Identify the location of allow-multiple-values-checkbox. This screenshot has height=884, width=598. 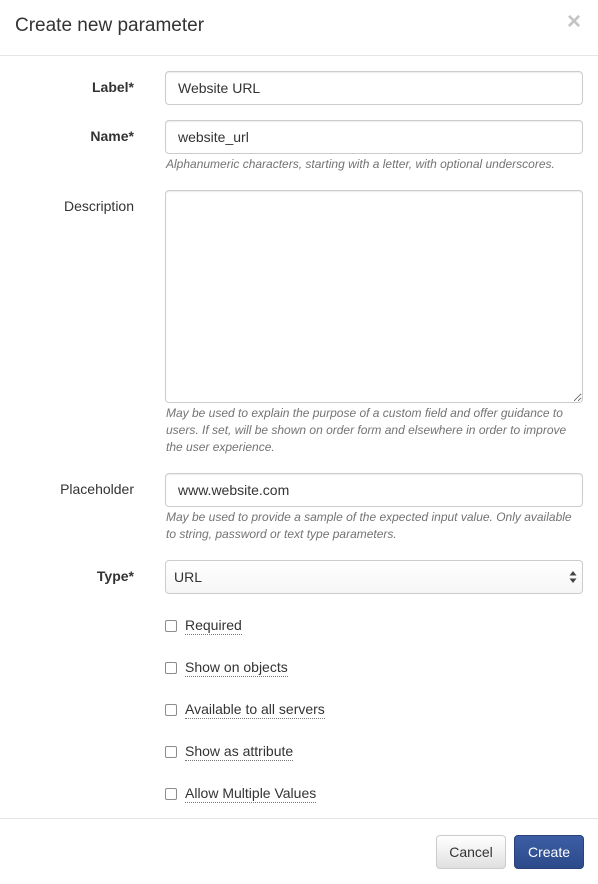
(171, 794).